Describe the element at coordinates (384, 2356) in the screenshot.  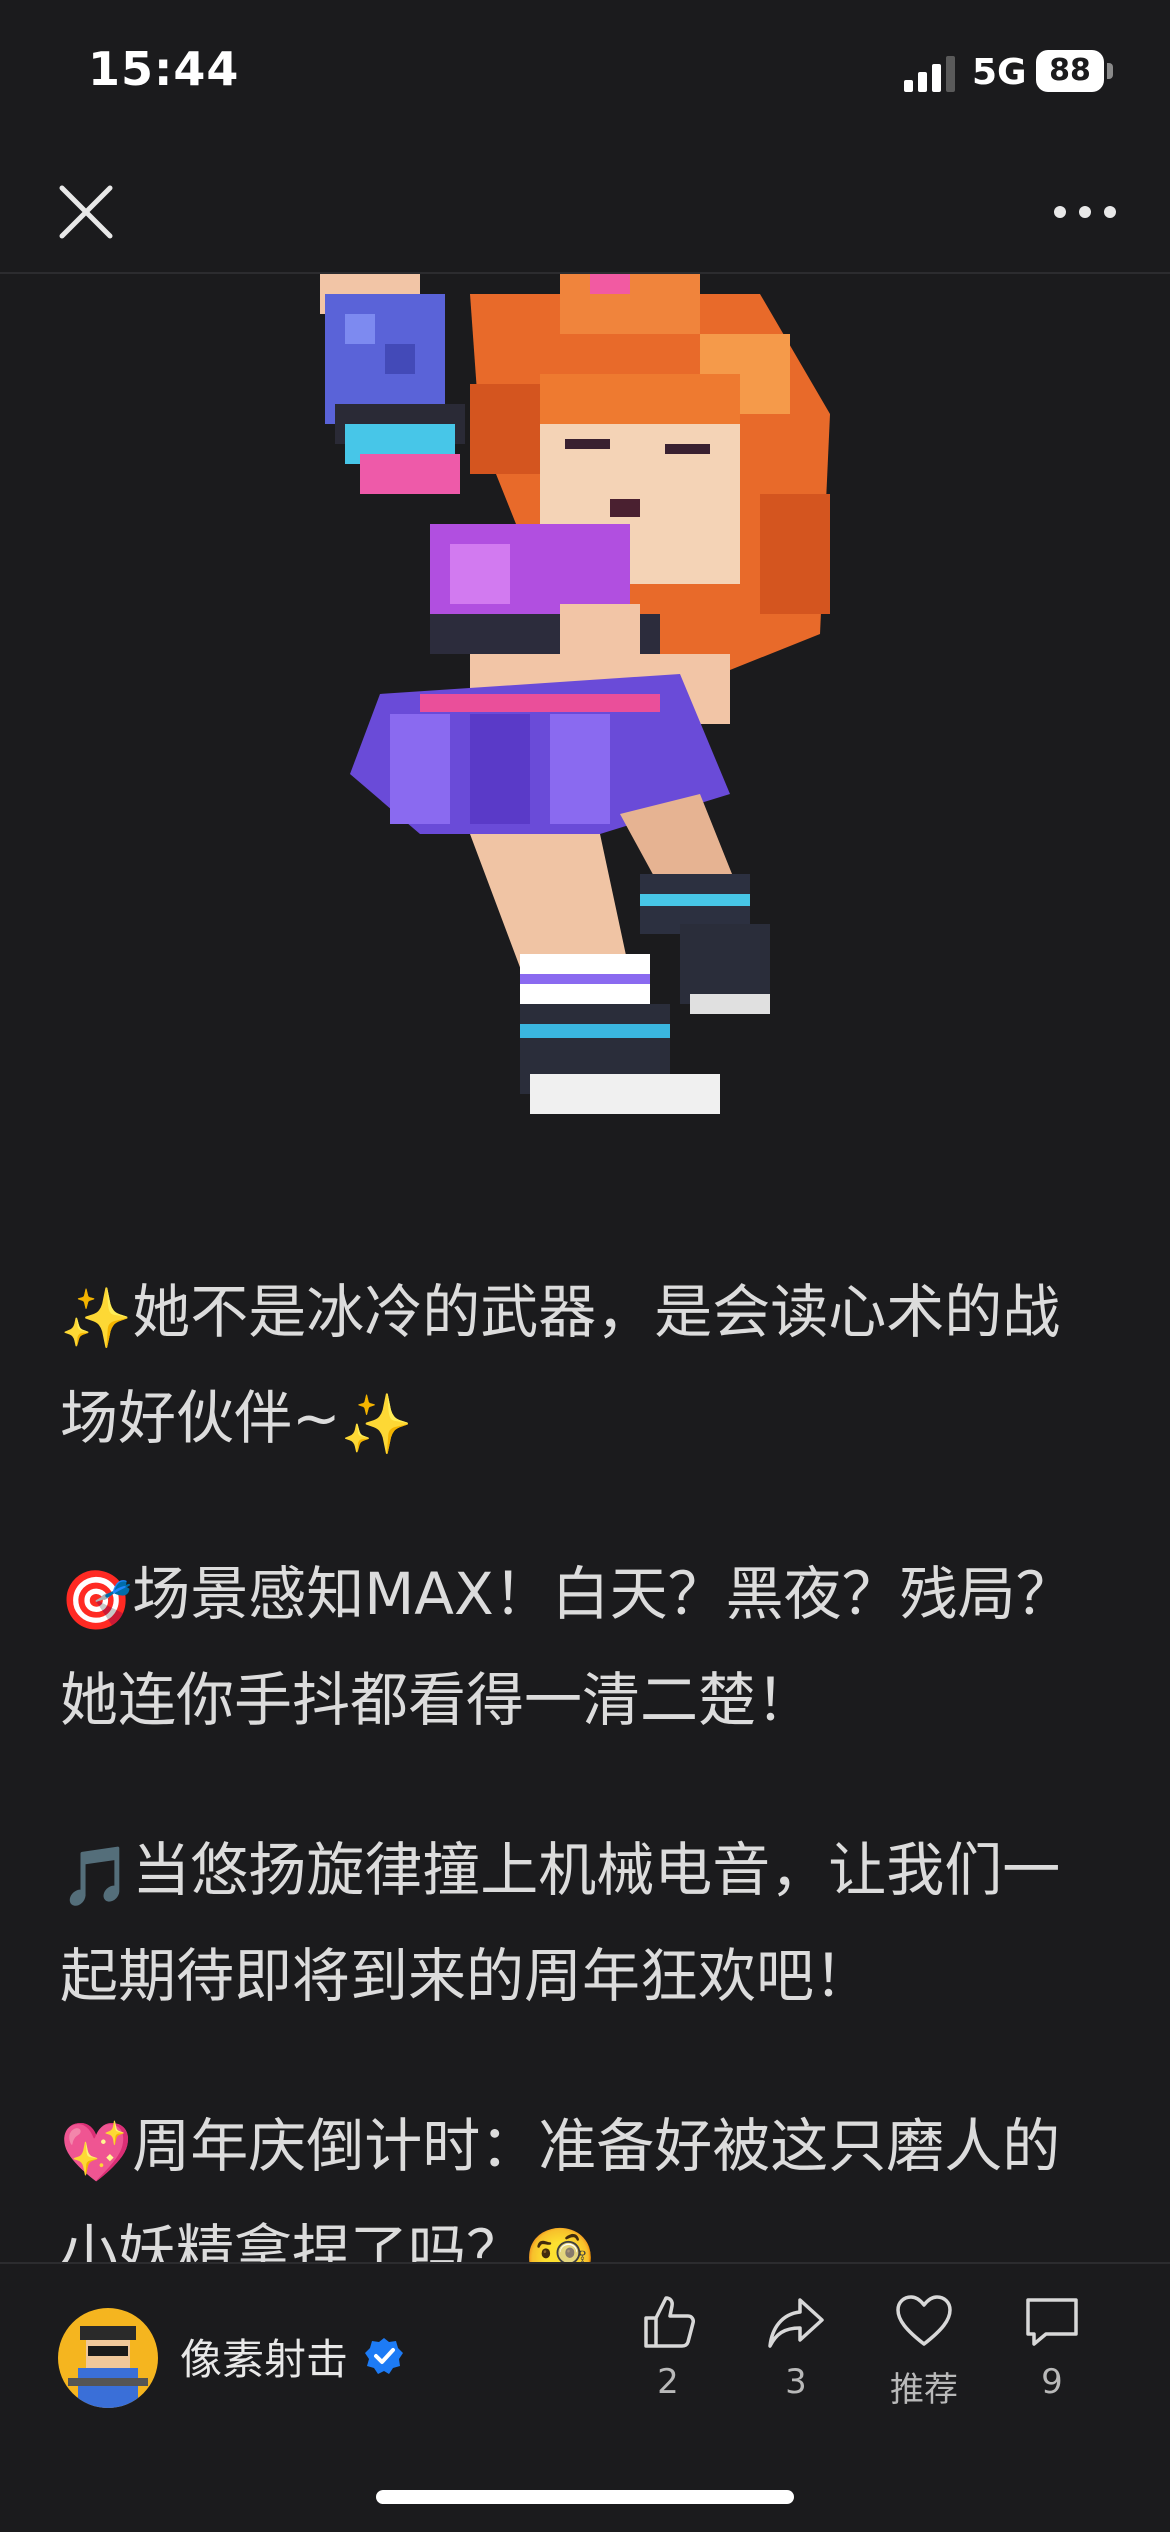
I see `verified-icon` at that location.